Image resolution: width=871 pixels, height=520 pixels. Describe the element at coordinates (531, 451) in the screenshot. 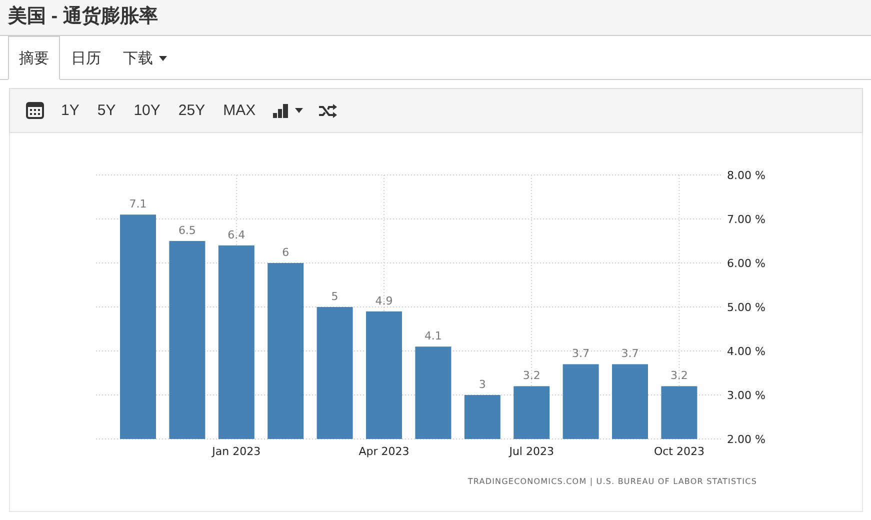

I see `axis-label: Jul 2023` at that location.